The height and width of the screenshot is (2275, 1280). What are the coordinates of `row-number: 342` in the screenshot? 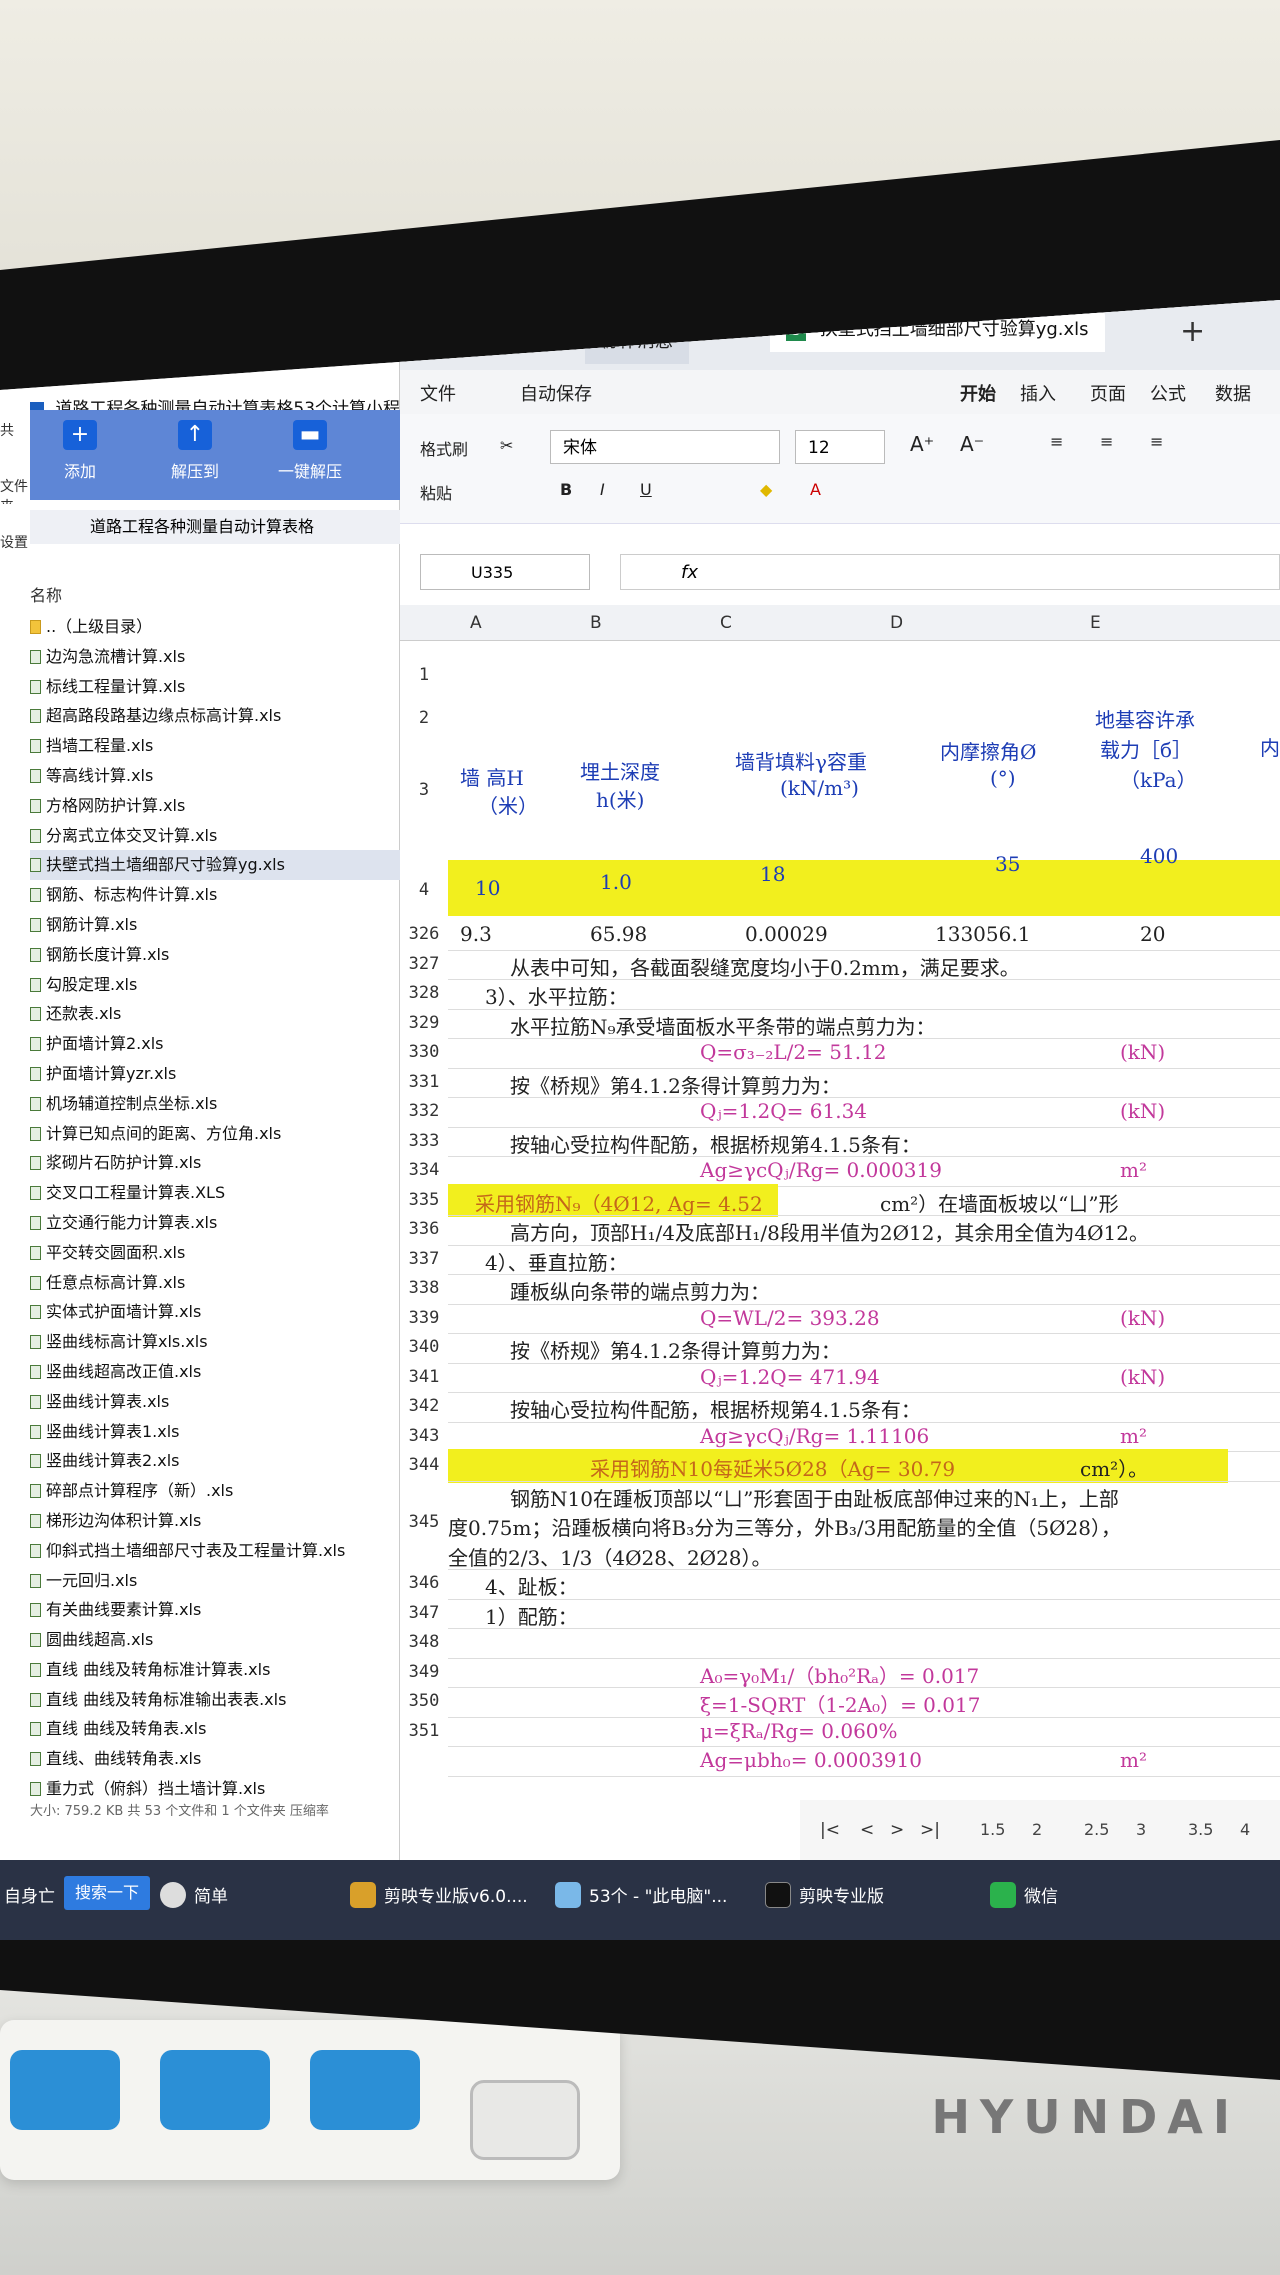 It's located at (424, 1406).